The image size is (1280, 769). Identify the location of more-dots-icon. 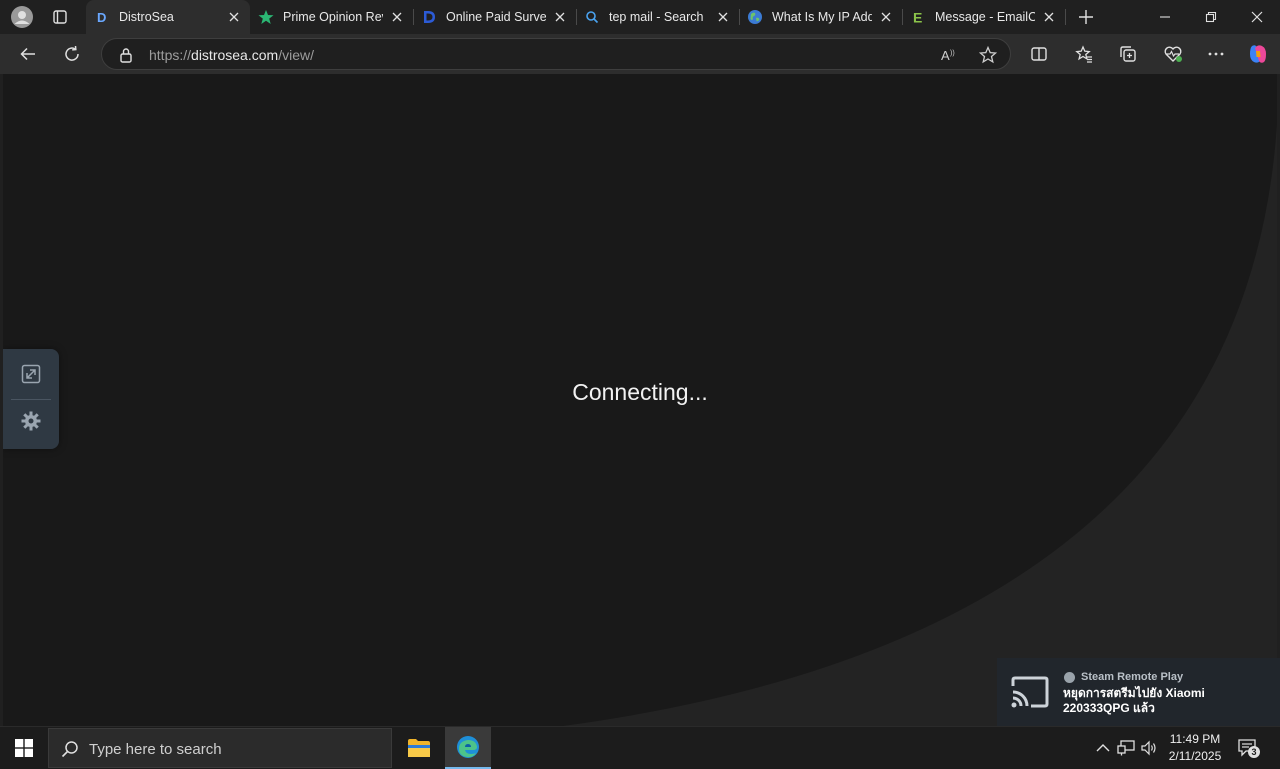
(1216, 54).